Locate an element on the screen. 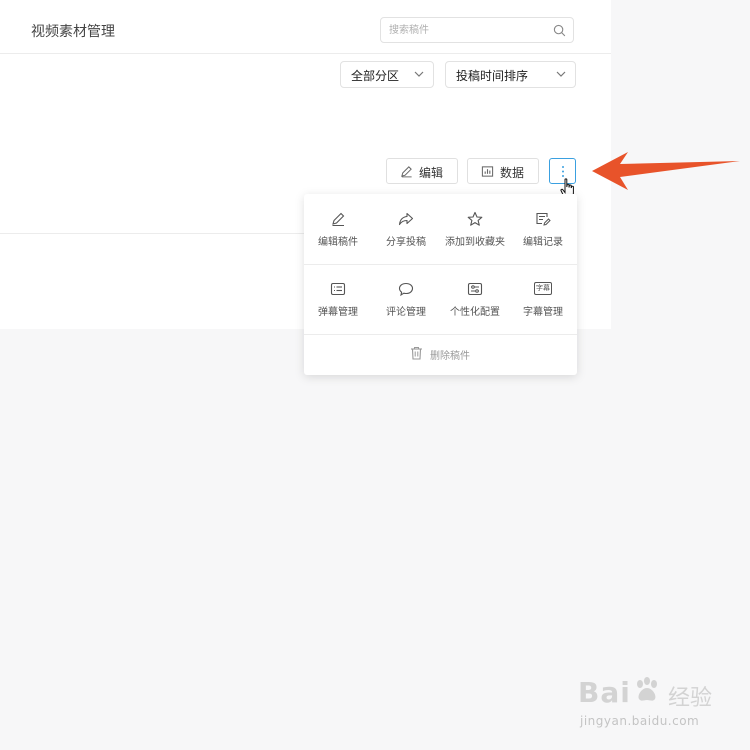 The image size is (750, 750). star-icon is located at coordinates (475, 218).